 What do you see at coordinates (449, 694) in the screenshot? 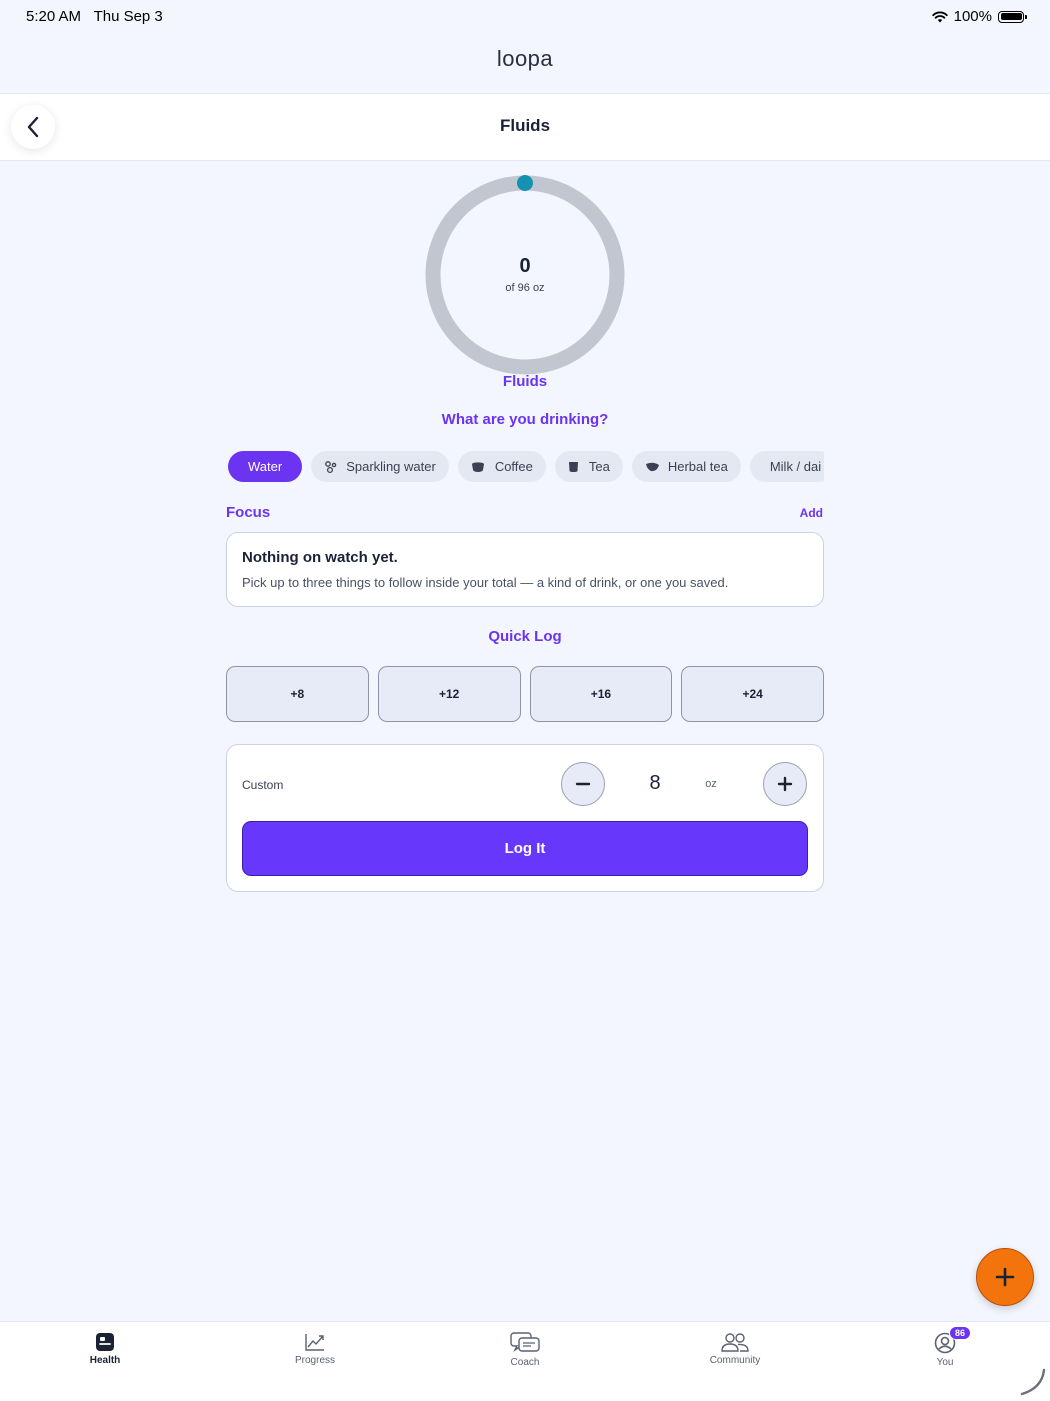
I see `quick-log-button: +12` at bounding box center [449, 694].